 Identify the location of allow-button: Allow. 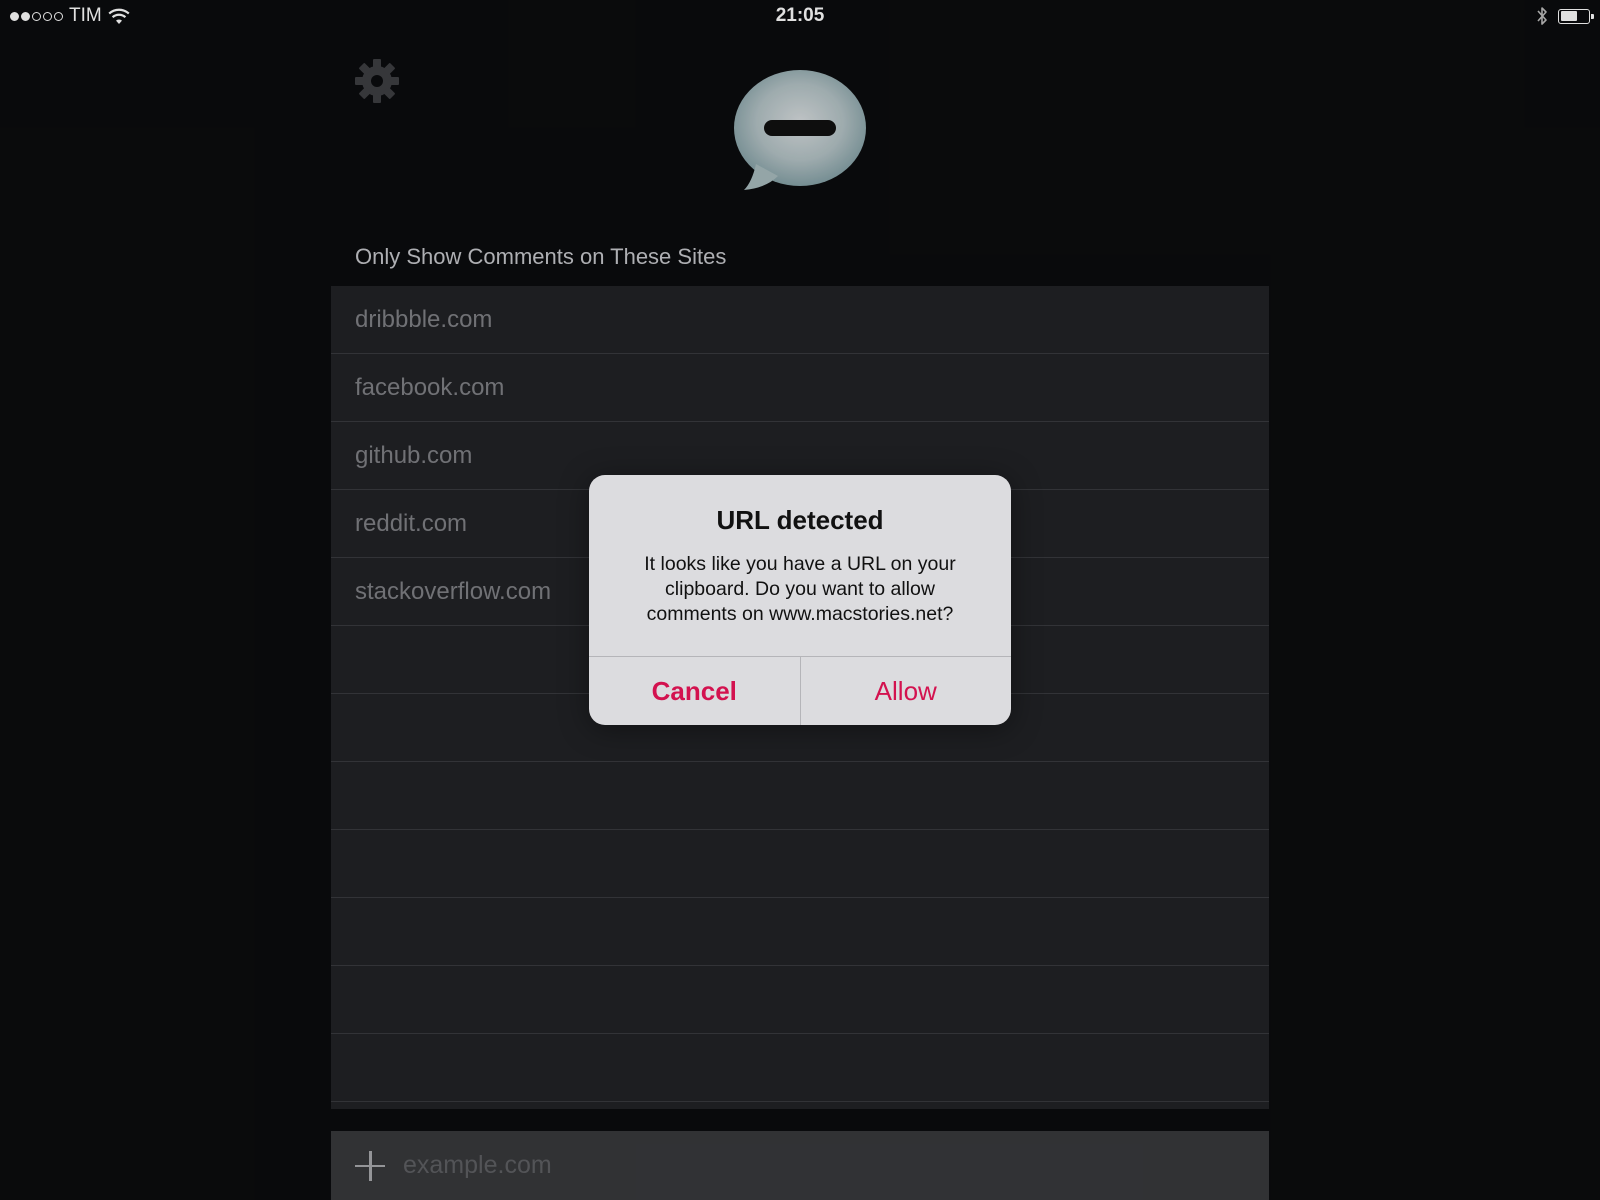
(906, 691).